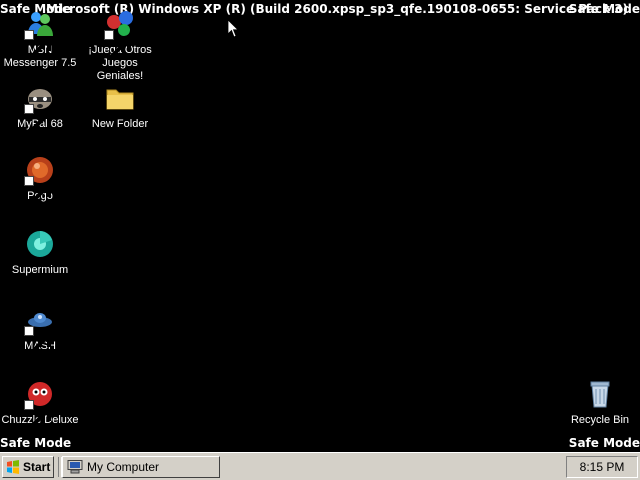 The width and height of the screenshot is (640, 480). I want to click on games-icon, so click(120, 34).